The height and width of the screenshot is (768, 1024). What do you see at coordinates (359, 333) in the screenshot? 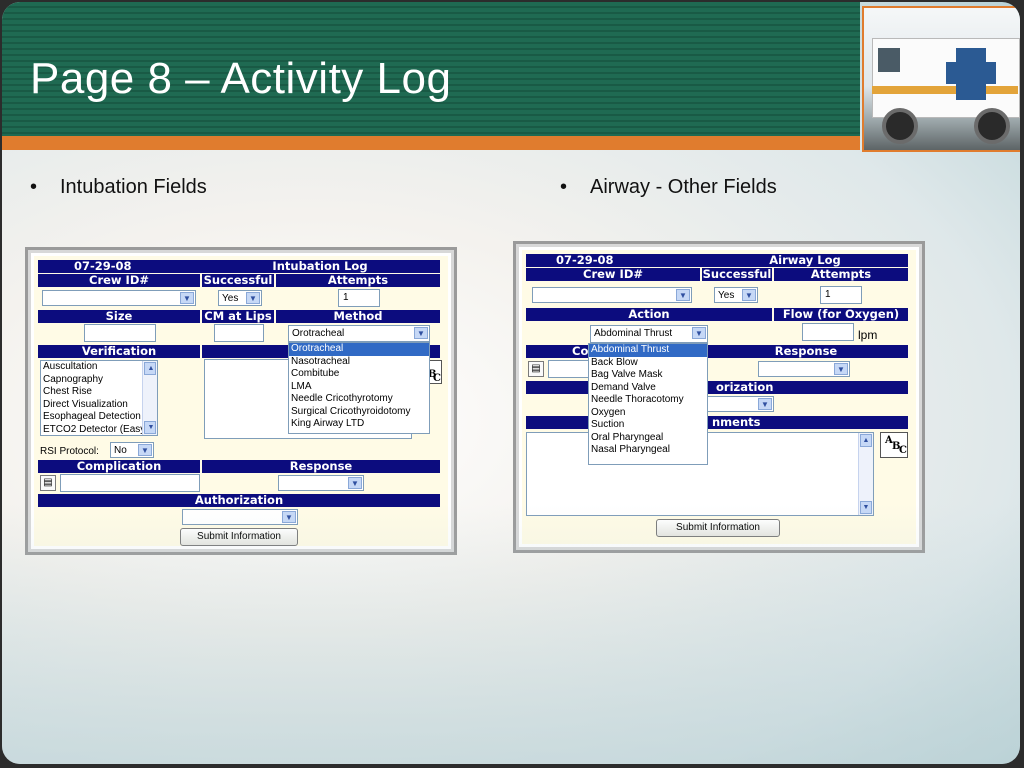
I see `method-select: Orotracheal ▼` at bounding box center [359, 333].